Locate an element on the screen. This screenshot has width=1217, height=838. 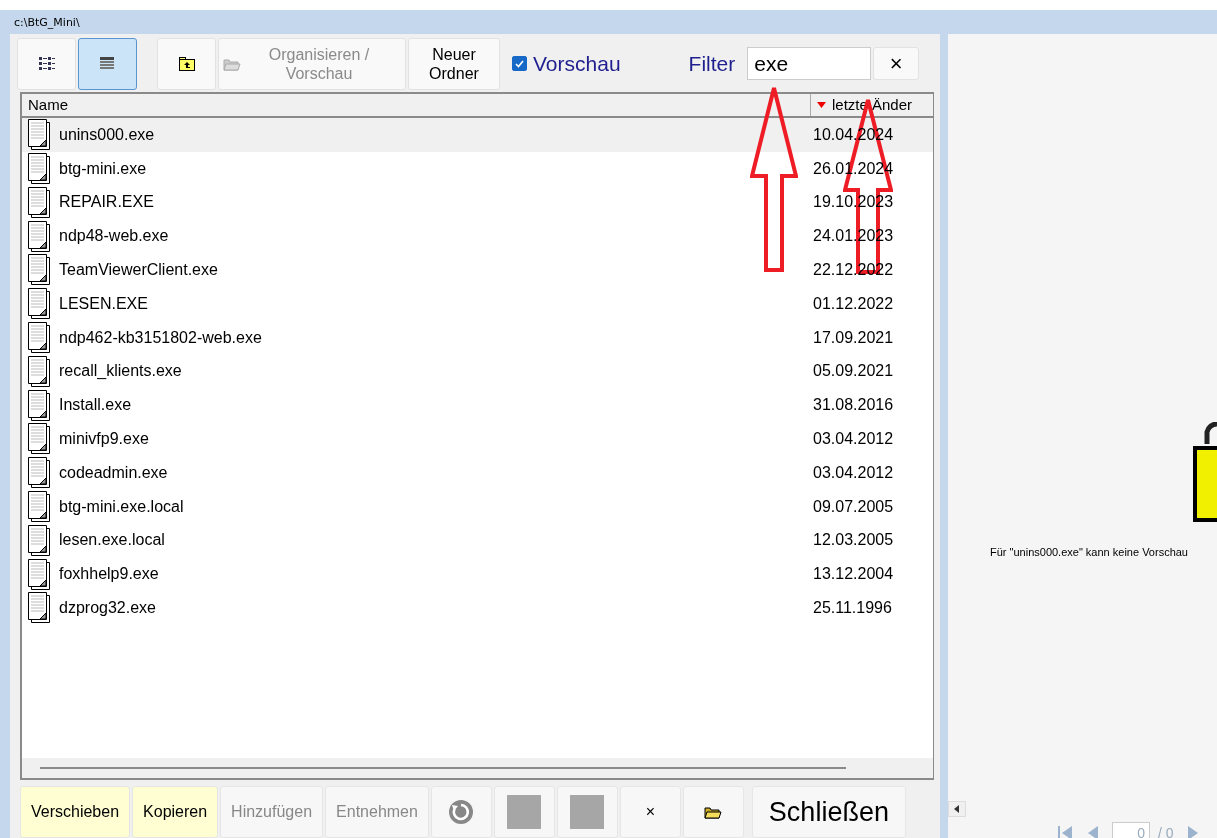
file-name: foxhhelp9.exe is located at coordinates (109, 574).